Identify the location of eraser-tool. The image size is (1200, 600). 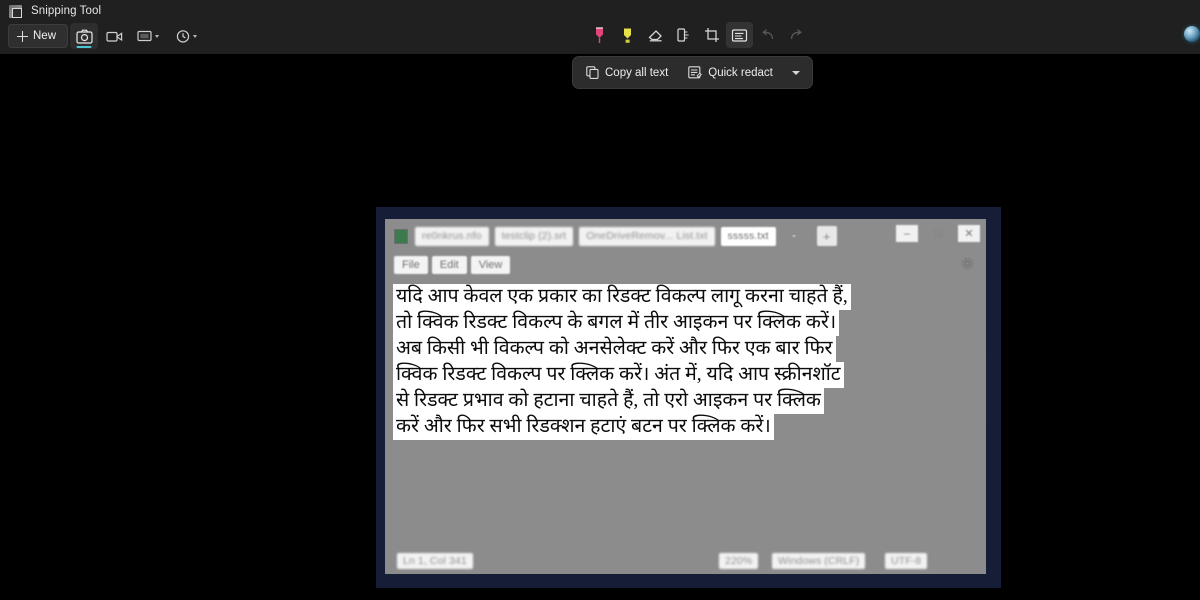
(655, 35).